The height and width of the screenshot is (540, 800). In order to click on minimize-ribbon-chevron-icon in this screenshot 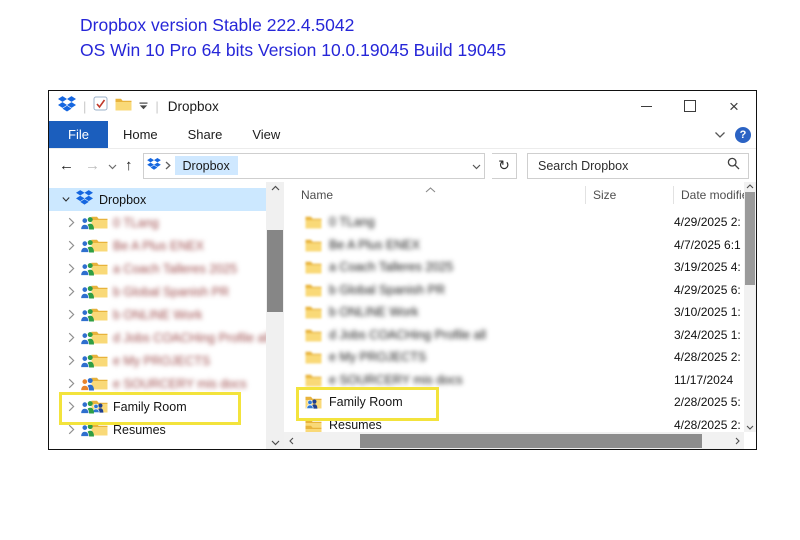, I will do `click(720, 135)`.